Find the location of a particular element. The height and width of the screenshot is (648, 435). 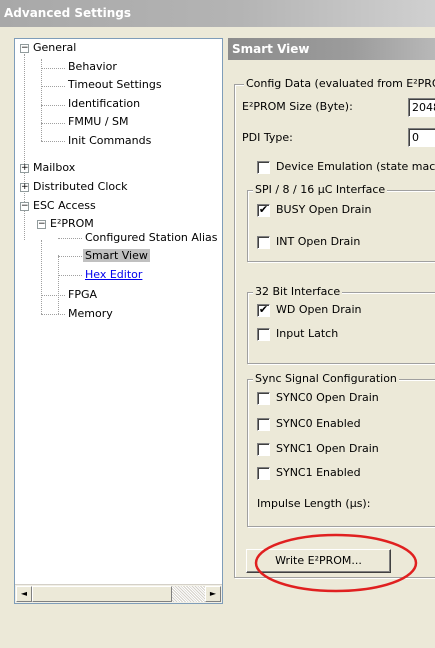

tree-item-label: Timeout Settings is located at coordinates (115, 84).